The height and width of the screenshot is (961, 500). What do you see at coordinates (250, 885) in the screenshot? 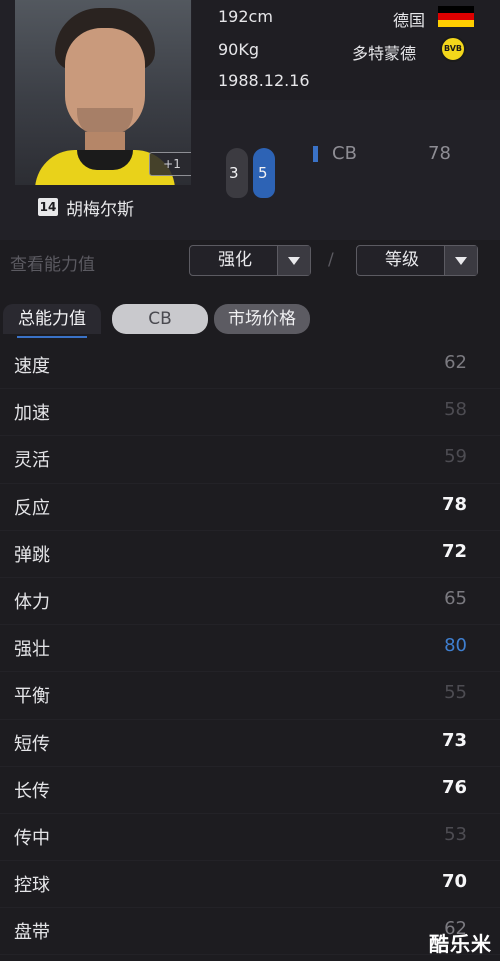
I see `stat-row: 控球 70` at bounding box center [250, 885].